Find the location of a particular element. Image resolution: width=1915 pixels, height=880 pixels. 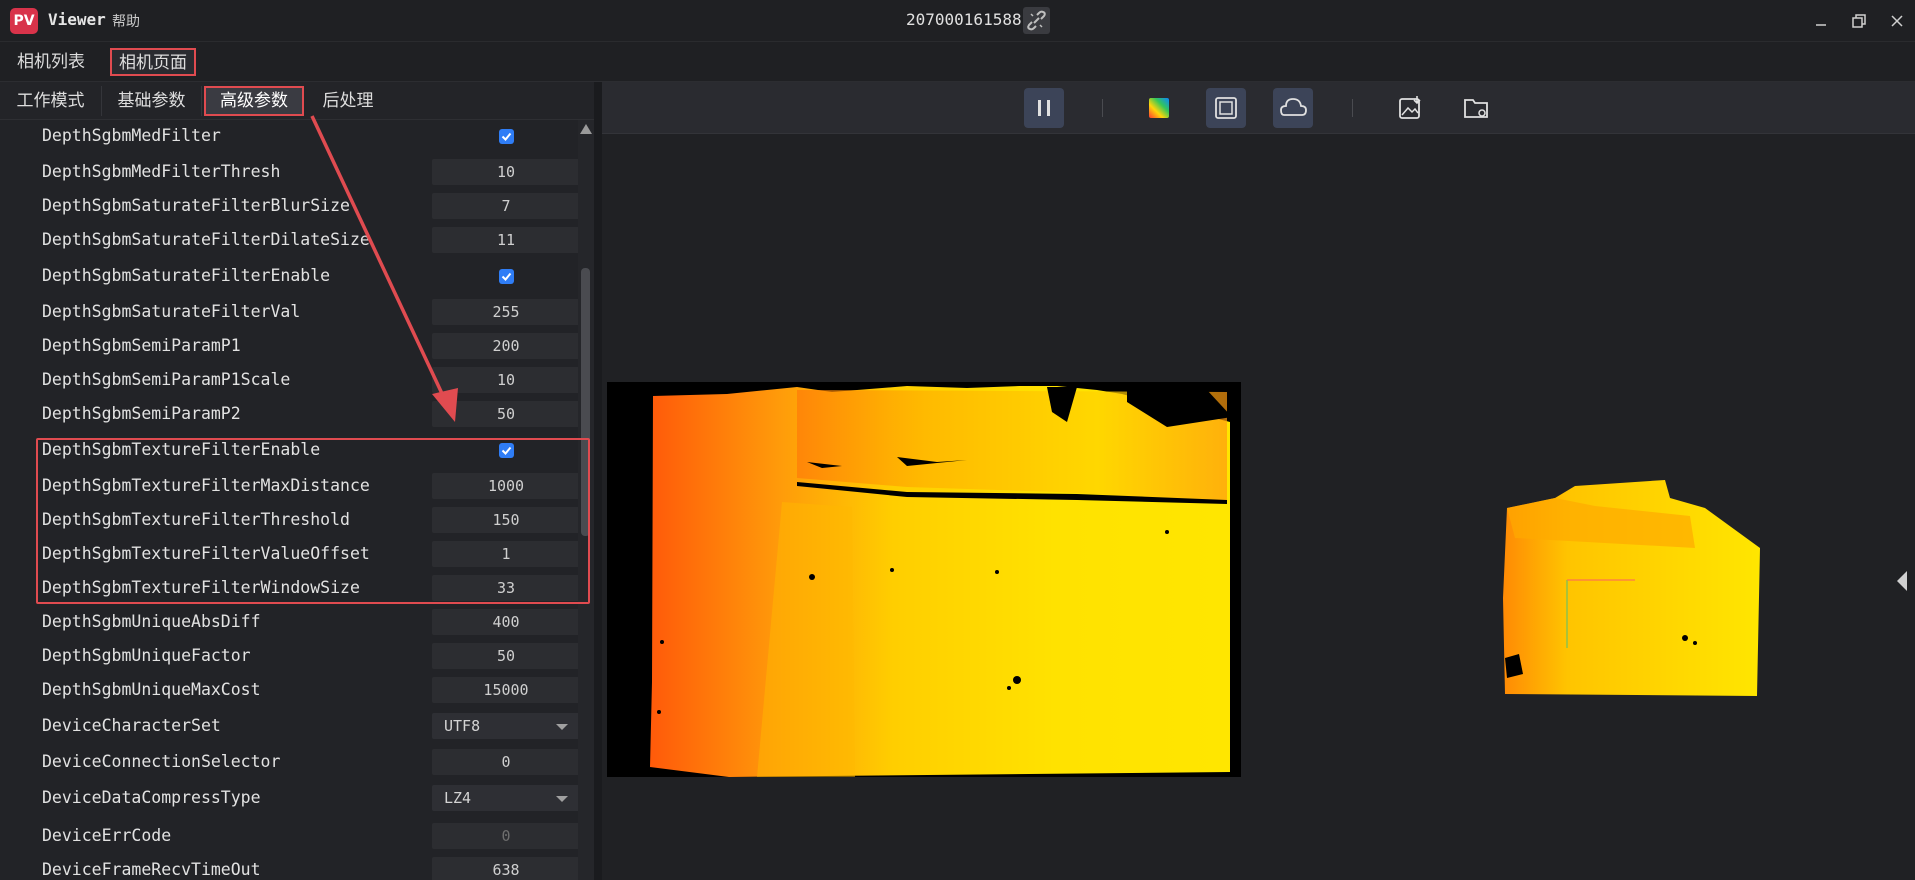

color-map-icon is located at coordinates (1159, 108).